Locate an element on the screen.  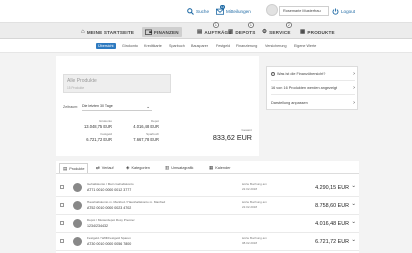
nav-badge: 2 is located at coordinates (289, 25).